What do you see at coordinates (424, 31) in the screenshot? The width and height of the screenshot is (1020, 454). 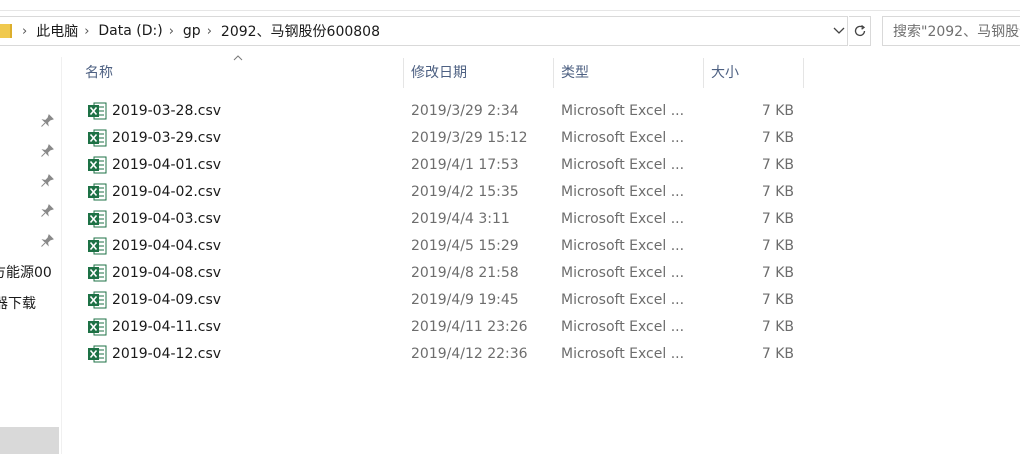 I see `address-bar: › 此电脑 › Data (D:) › gp › 2092、马钢股份600808` at bounding box center [424, 31].